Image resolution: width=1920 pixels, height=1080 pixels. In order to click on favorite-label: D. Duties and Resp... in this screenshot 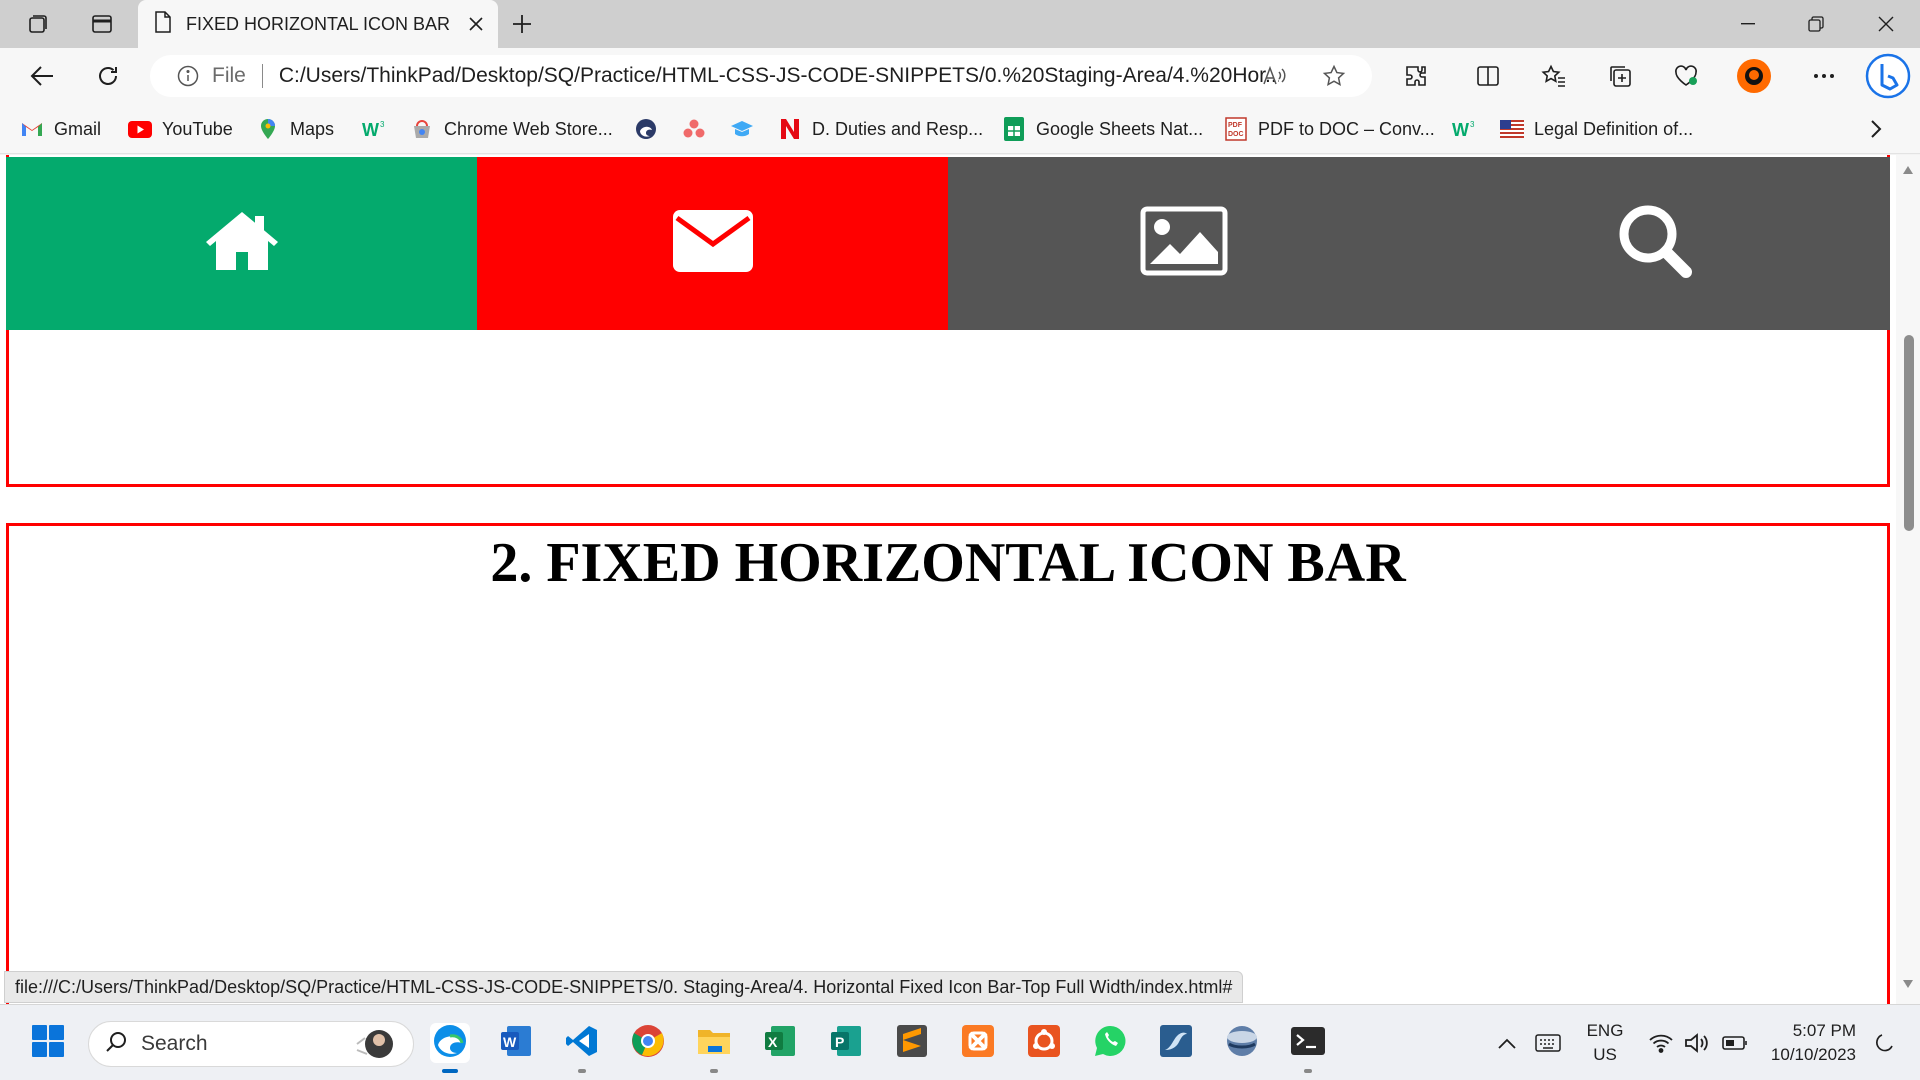, I will do `click(898, 128)`.